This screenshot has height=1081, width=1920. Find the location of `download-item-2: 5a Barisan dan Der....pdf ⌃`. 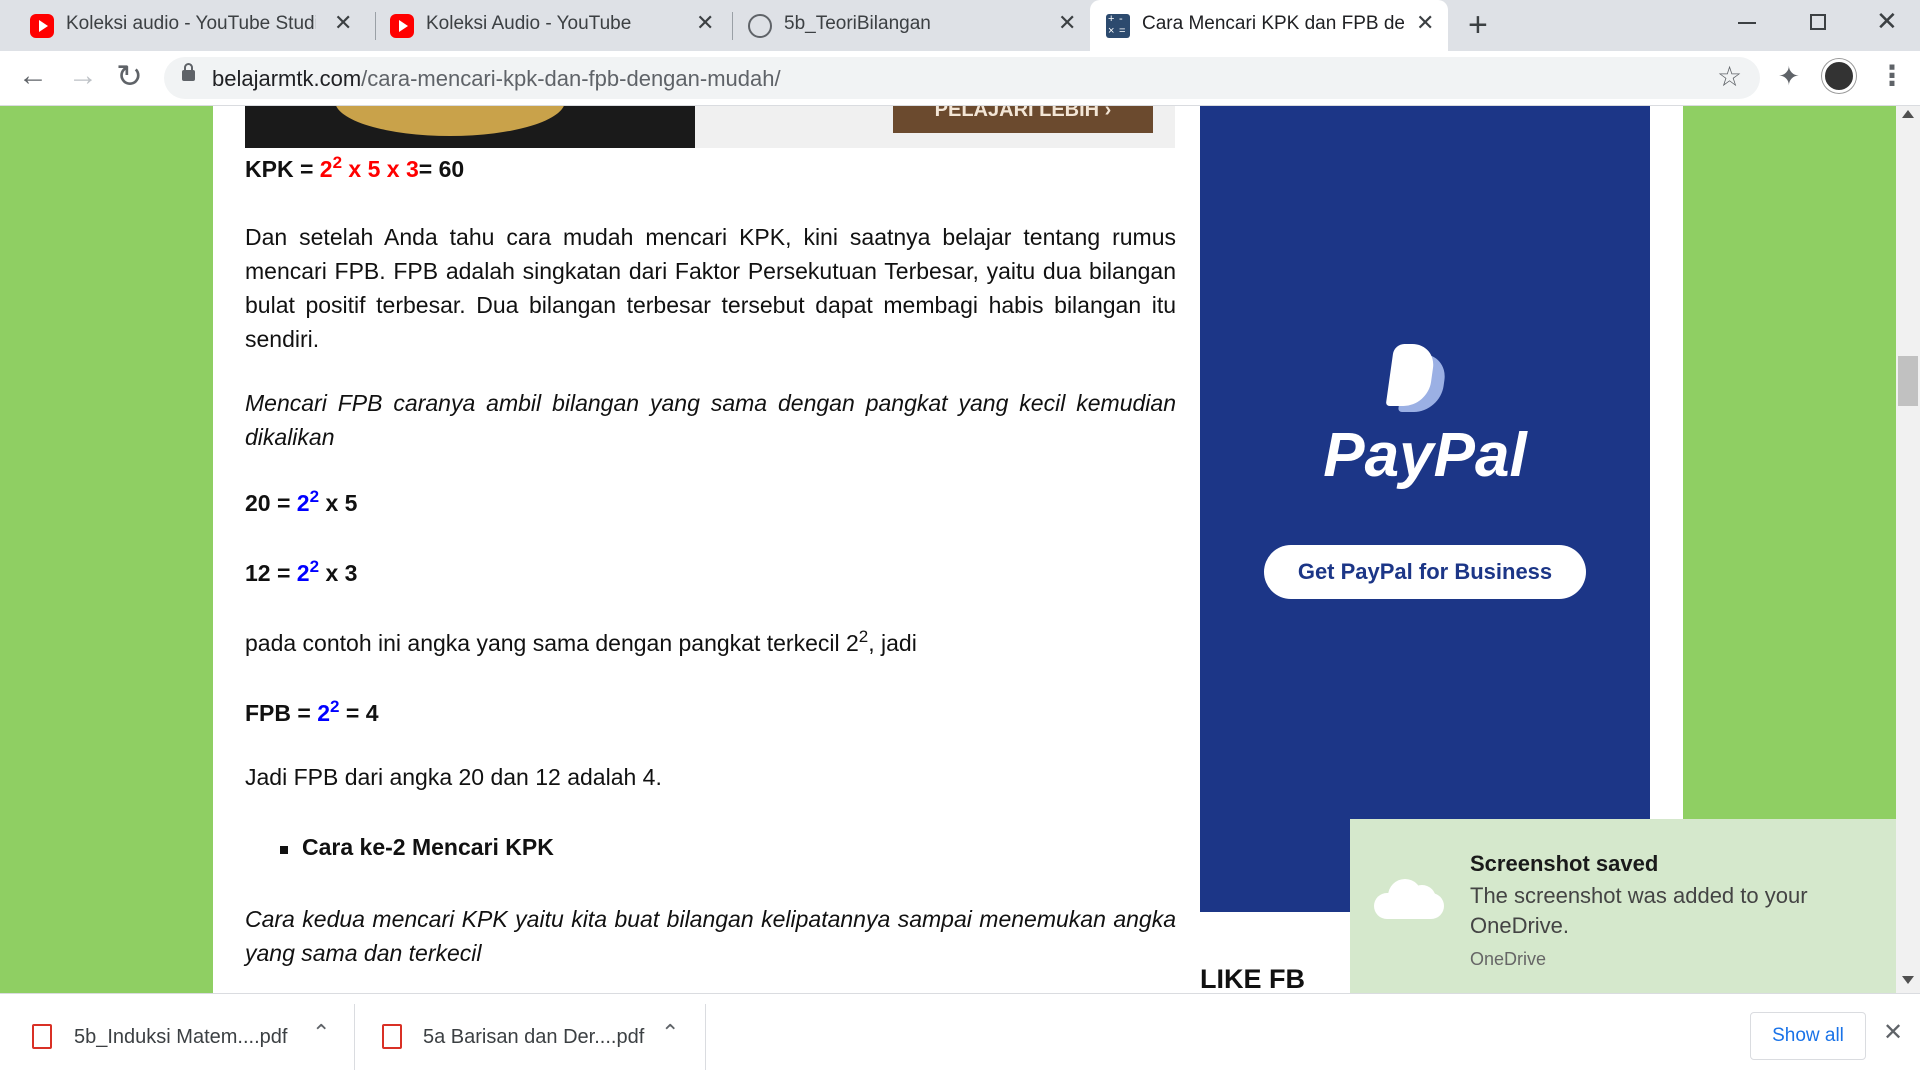

download-item-2: 5a Barisan dan Der....pdf ⌃ is located at coordinates (530, 1037).